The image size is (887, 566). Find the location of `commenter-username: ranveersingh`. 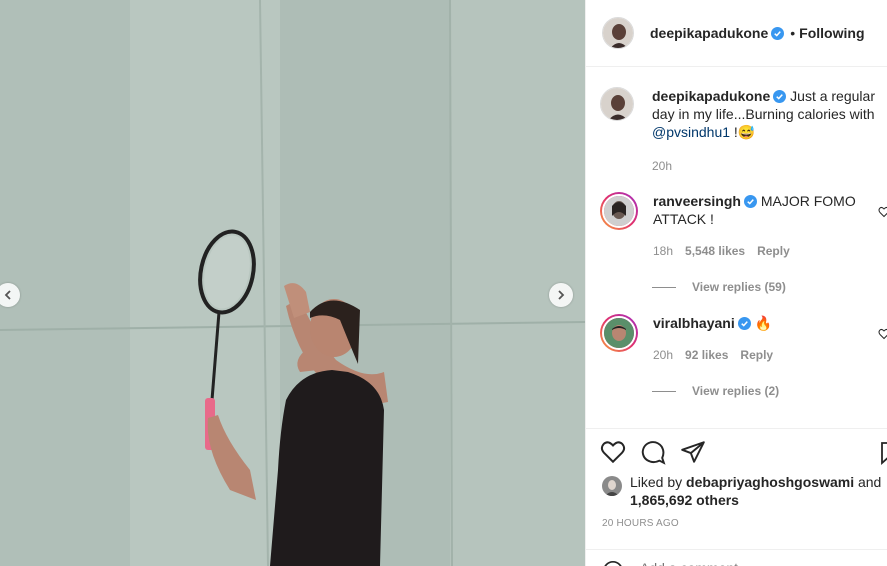

commenter-username: ranveersingh is located at coordinates (697, 201).